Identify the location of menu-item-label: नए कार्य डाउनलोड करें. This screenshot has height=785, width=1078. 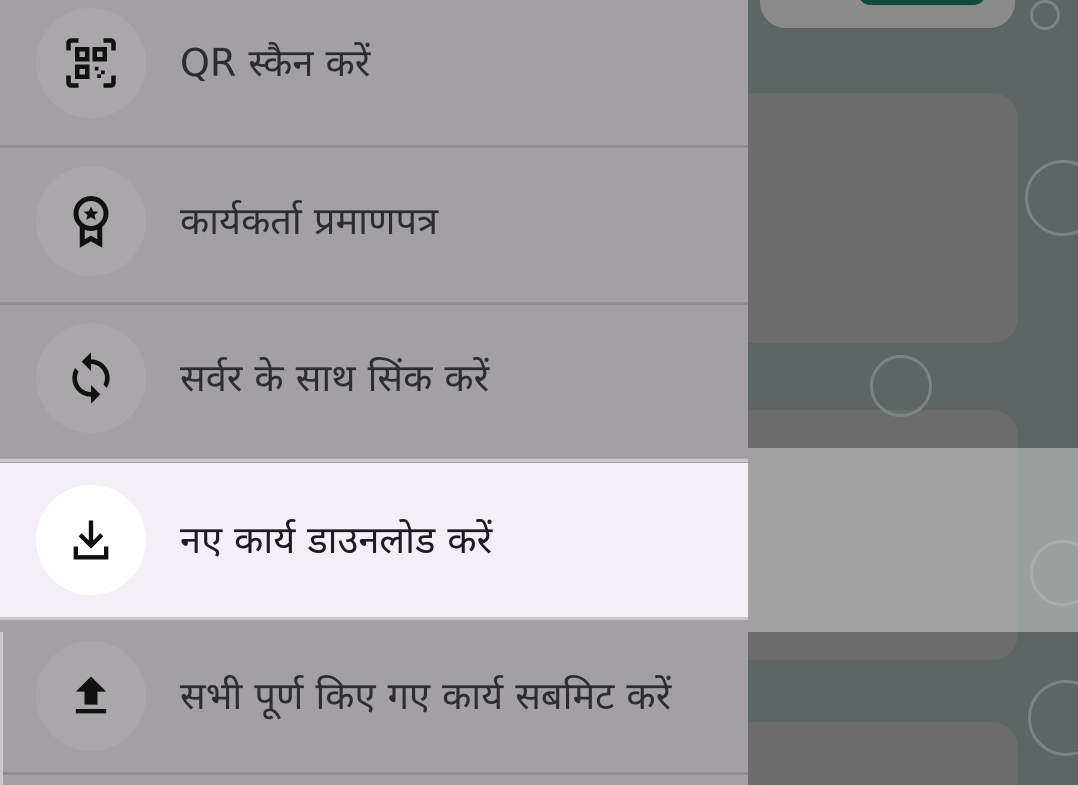
(336, 540).